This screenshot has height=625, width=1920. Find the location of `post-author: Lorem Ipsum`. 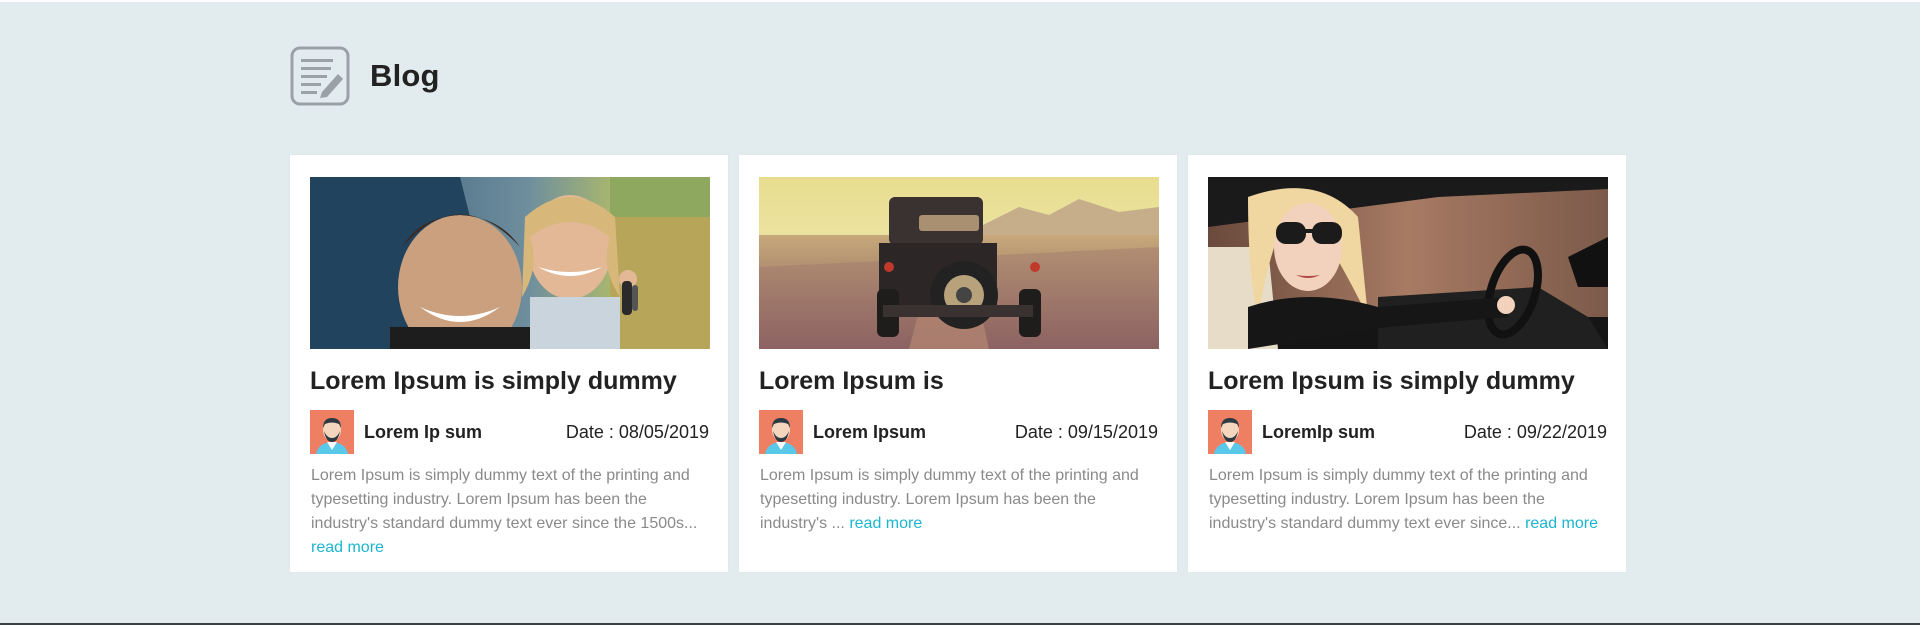

post-author: Lorem Ipsum is located at coordinates (842, 432).